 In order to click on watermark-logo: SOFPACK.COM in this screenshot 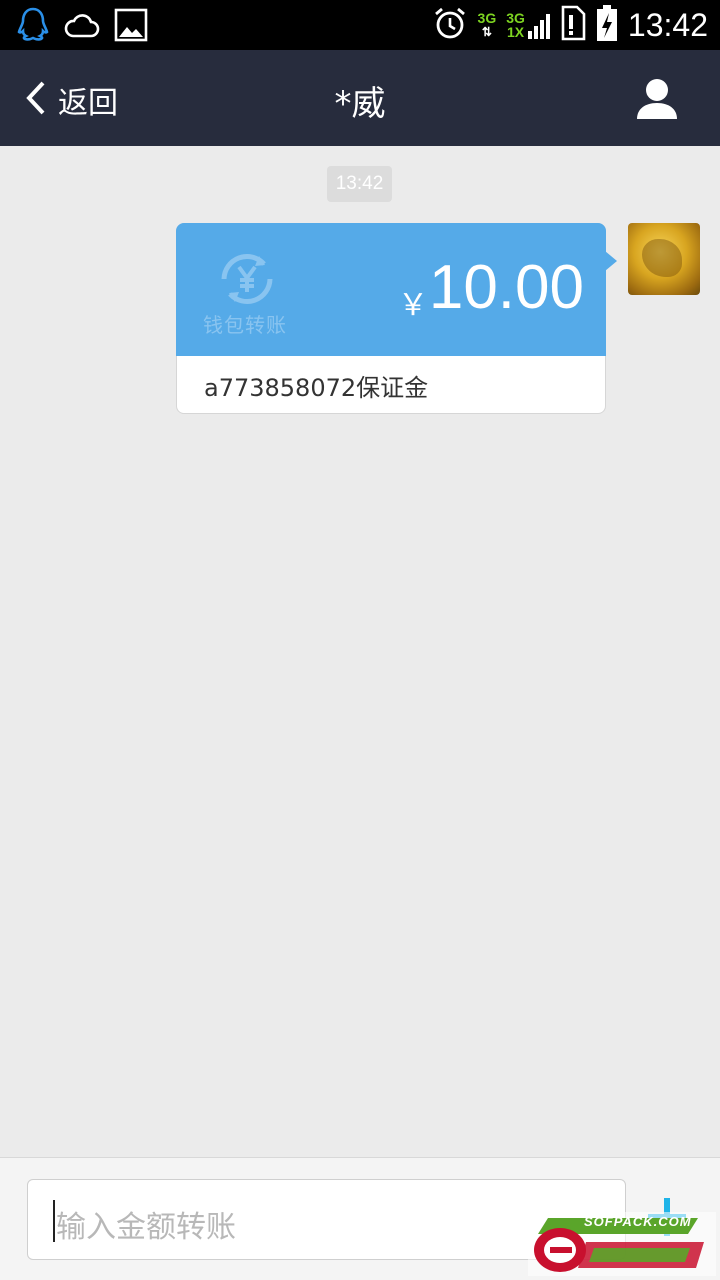, I will do `click(622, 1244)`.